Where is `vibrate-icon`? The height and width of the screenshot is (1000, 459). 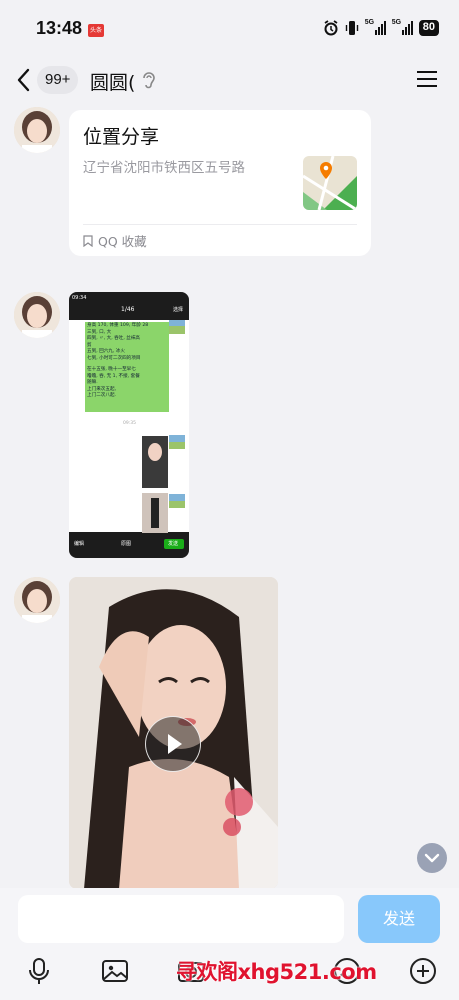 vibrate-icon is located at coordinates (351, 28).